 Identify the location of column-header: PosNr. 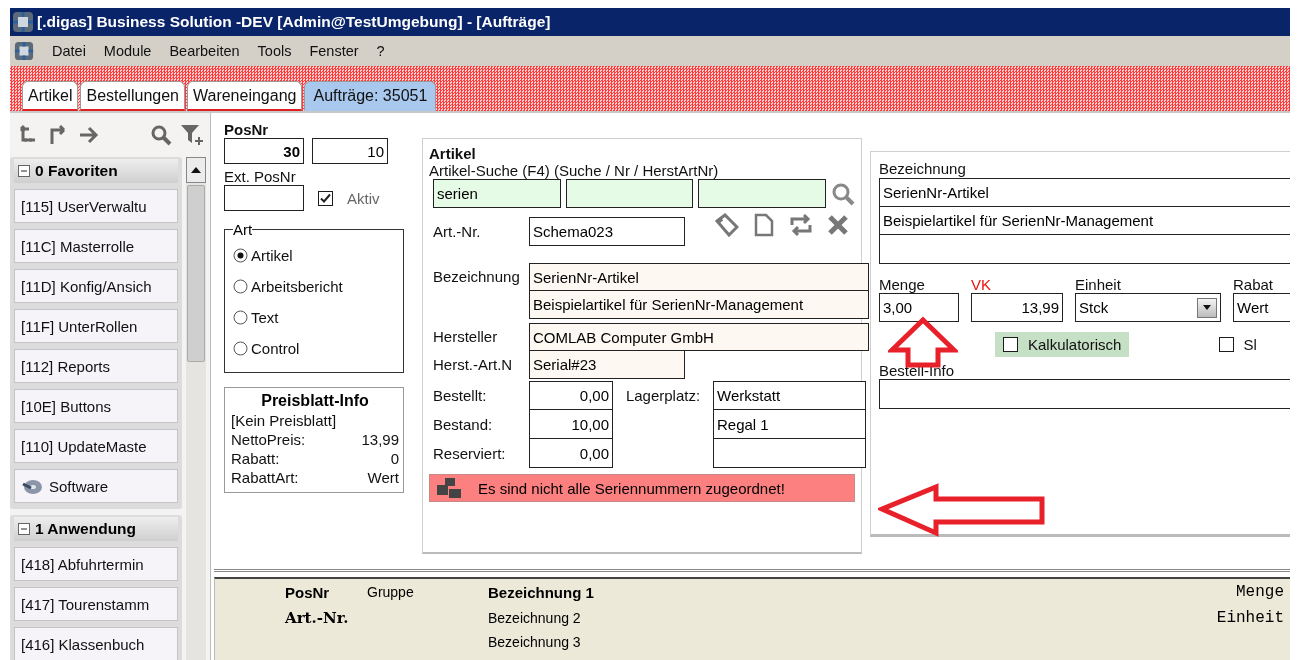
(308, 592).